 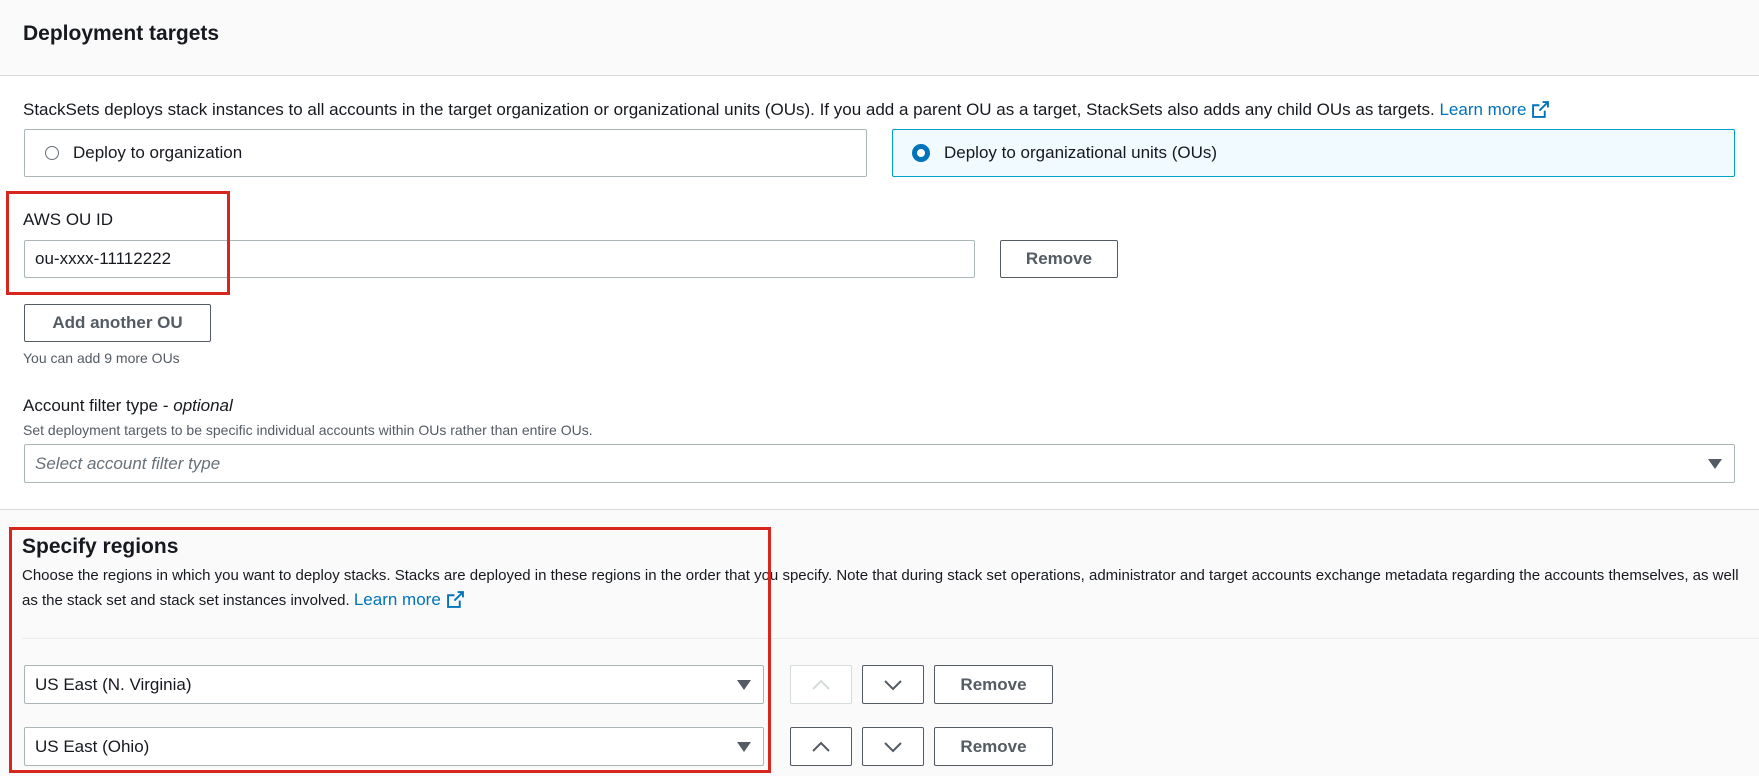 I want to click on optional-tag: optional, so click(x=203, y=405).